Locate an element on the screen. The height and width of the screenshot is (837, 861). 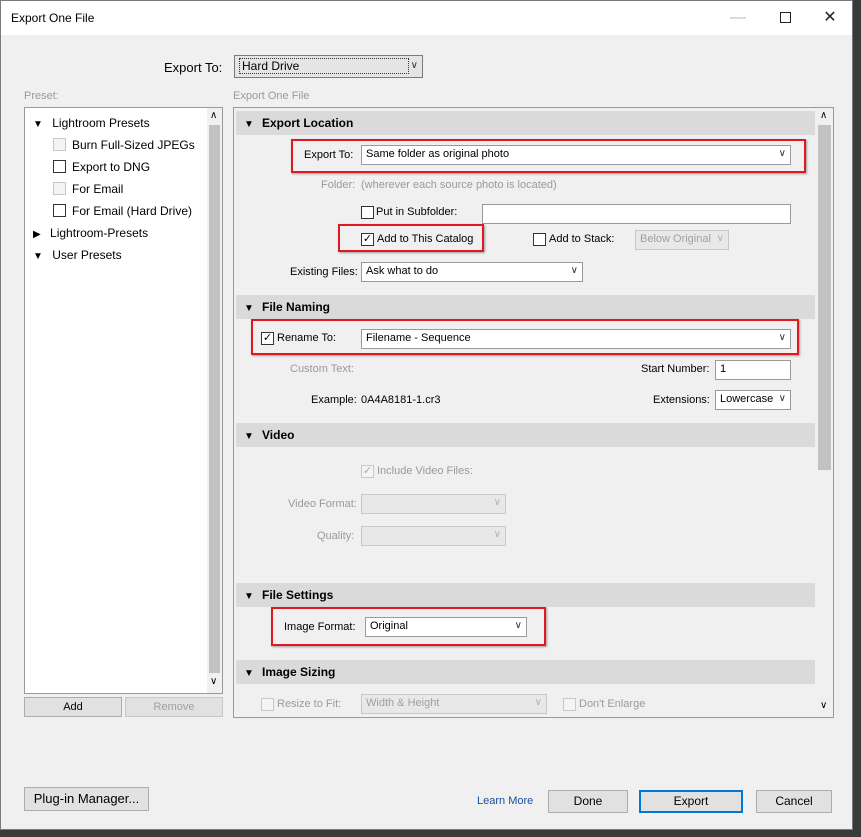
folder-value: (wherever each source photo is located) is located at coordinates (459, 185).